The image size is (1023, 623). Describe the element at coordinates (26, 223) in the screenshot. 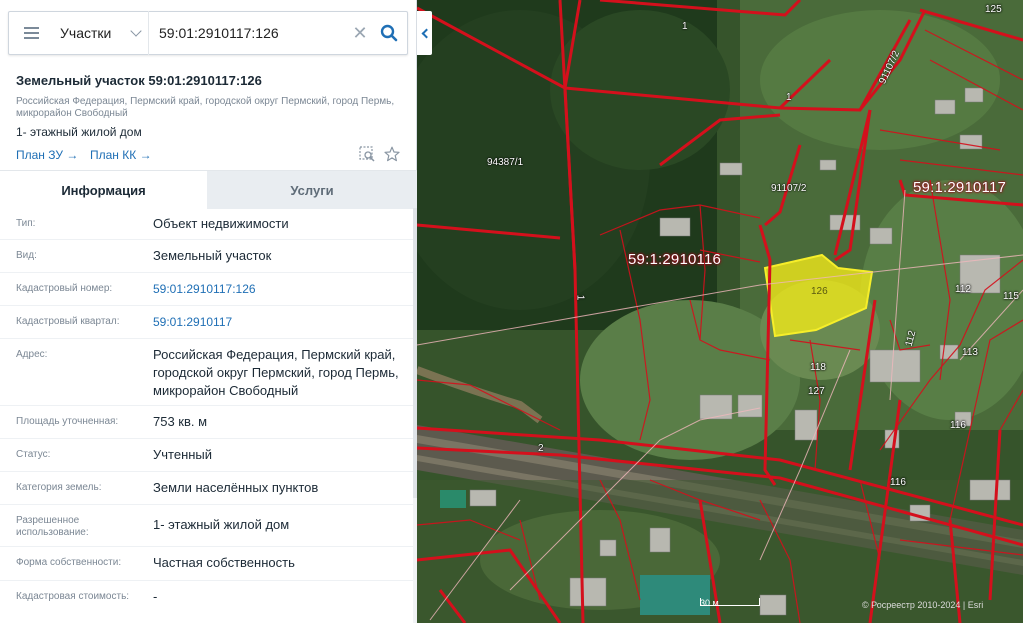

I see `info-label: Тип:` at that location.